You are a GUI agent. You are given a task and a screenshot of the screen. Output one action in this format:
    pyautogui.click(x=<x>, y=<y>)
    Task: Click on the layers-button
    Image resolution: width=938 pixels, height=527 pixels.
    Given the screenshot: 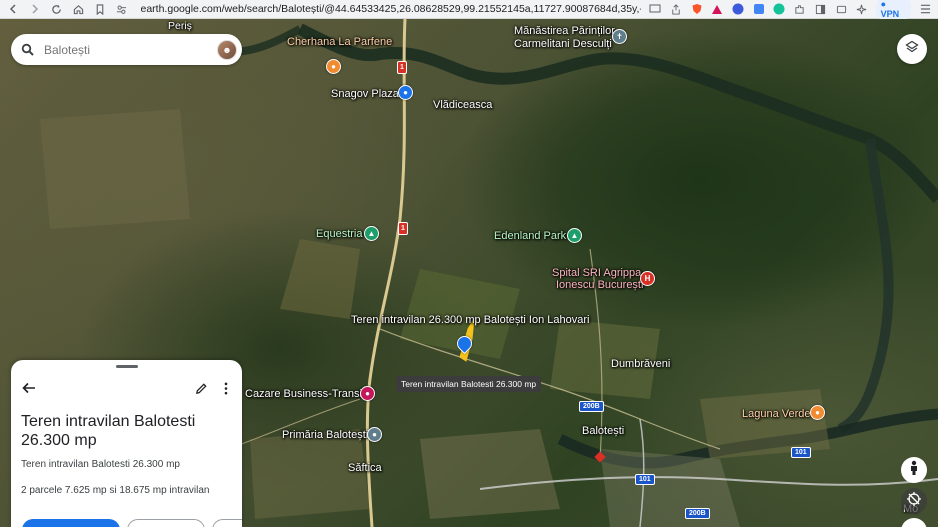 What is the action you would take?
    pyautogui.click(x=912, y=49)
    